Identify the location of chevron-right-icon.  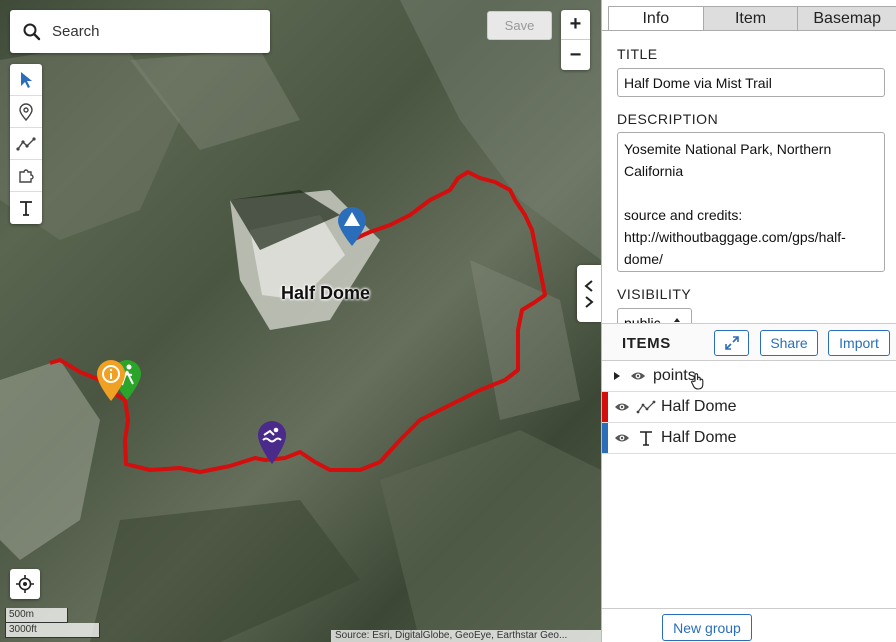
(589, 301).